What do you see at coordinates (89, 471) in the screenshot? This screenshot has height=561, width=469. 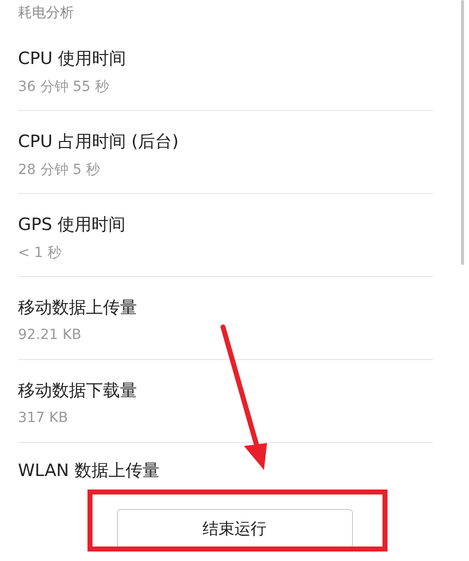 I see `item-title: WLAN 数据上传量` at bounding box center [89, 471].